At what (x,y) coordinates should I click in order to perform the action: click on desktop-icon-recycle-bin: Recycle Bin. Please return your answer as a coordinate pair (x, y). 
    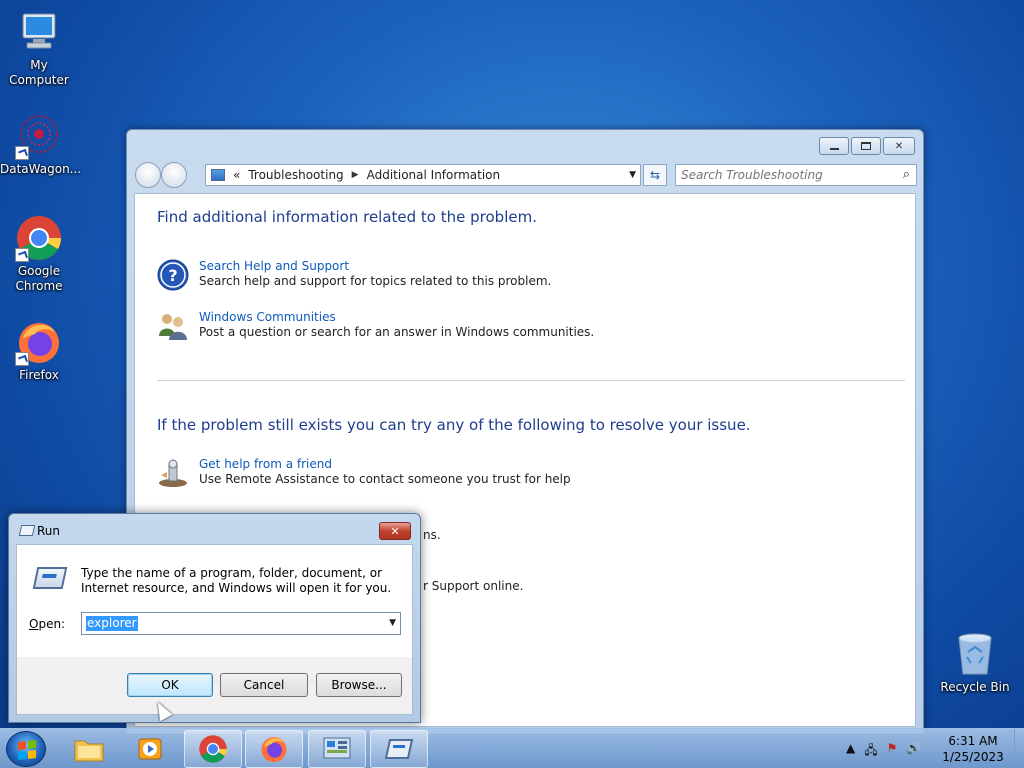
    Looking at the image, I should click on (975, 662).